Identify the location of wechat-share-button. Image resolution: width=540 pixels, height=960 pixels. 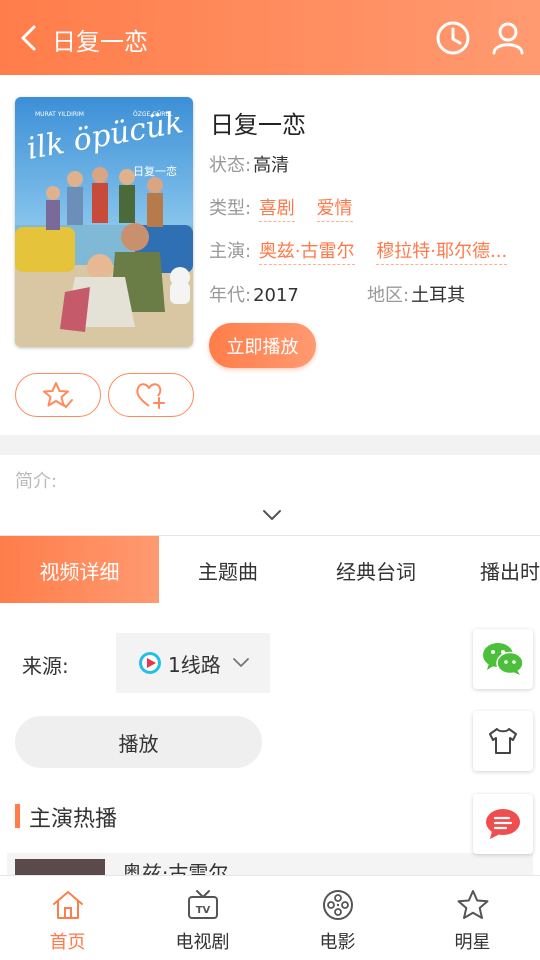
(503, 659).